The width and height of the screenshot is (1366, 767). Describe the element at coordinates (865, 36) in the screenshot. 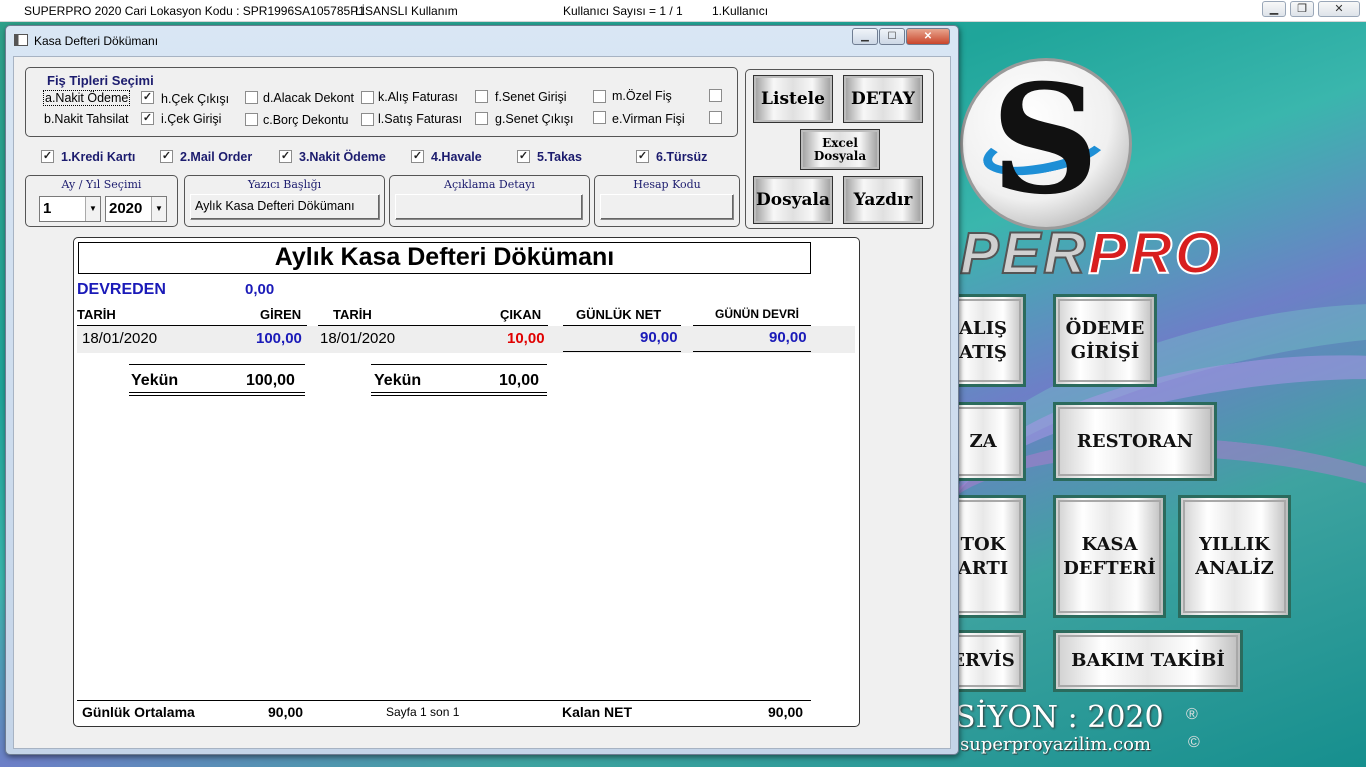

I see `window-minimize-button: ▁` at that location.